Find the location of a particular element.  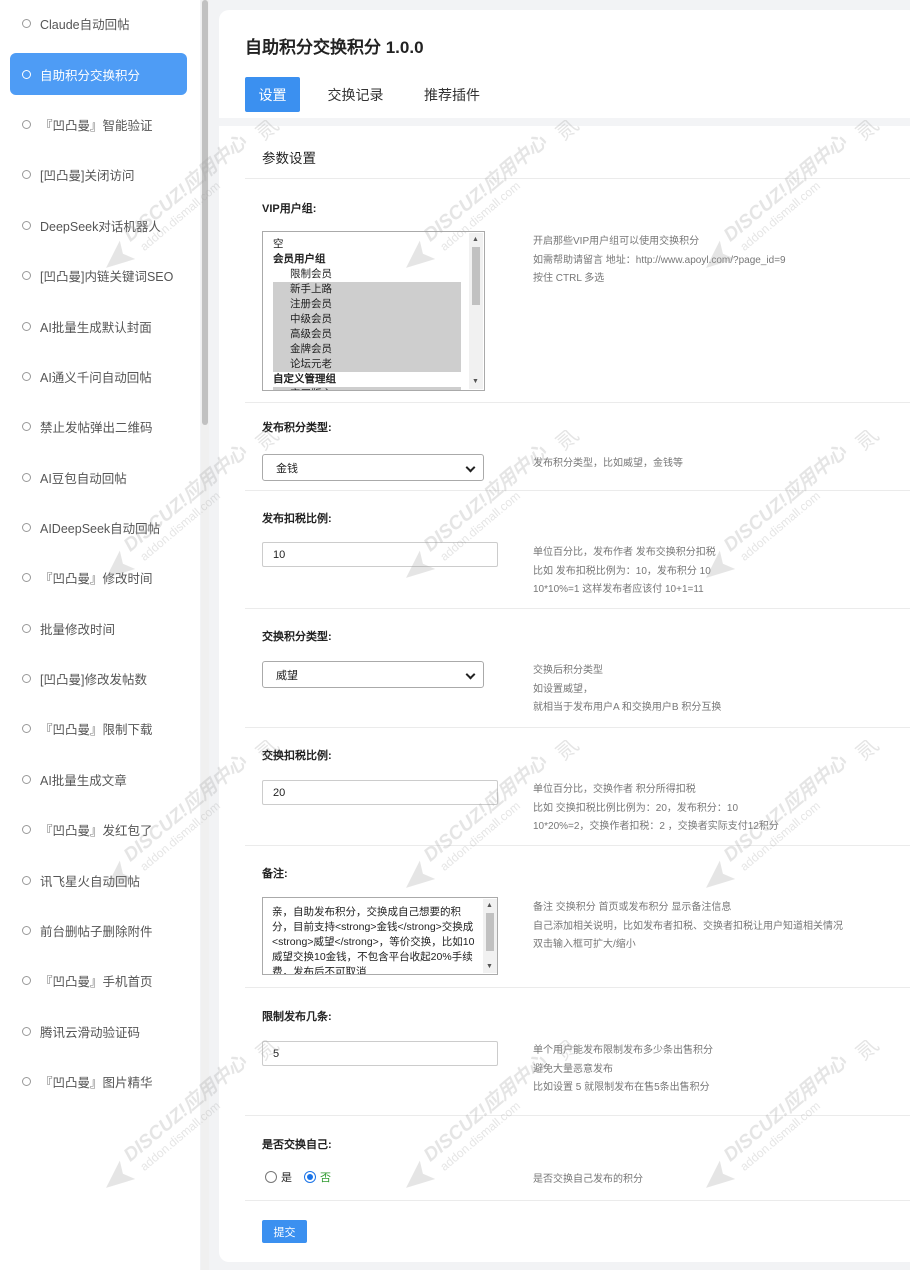

self-exchange-yes-radio is located at coordinates (271, 1177).